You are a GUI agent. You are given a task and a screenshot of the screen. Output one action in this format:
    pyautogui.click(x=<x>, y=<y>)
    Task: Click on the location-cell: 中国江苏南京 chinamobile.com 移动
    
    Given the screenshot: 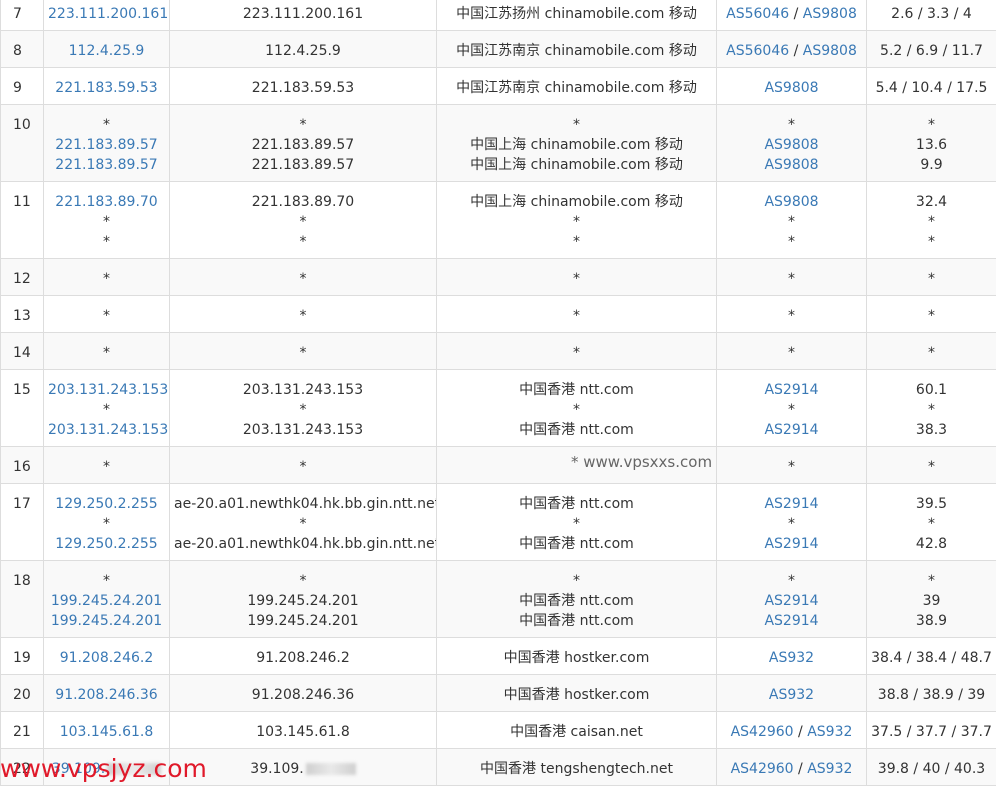 What is the action you would take?
    pyautogui.click(x=577, y=49)
    